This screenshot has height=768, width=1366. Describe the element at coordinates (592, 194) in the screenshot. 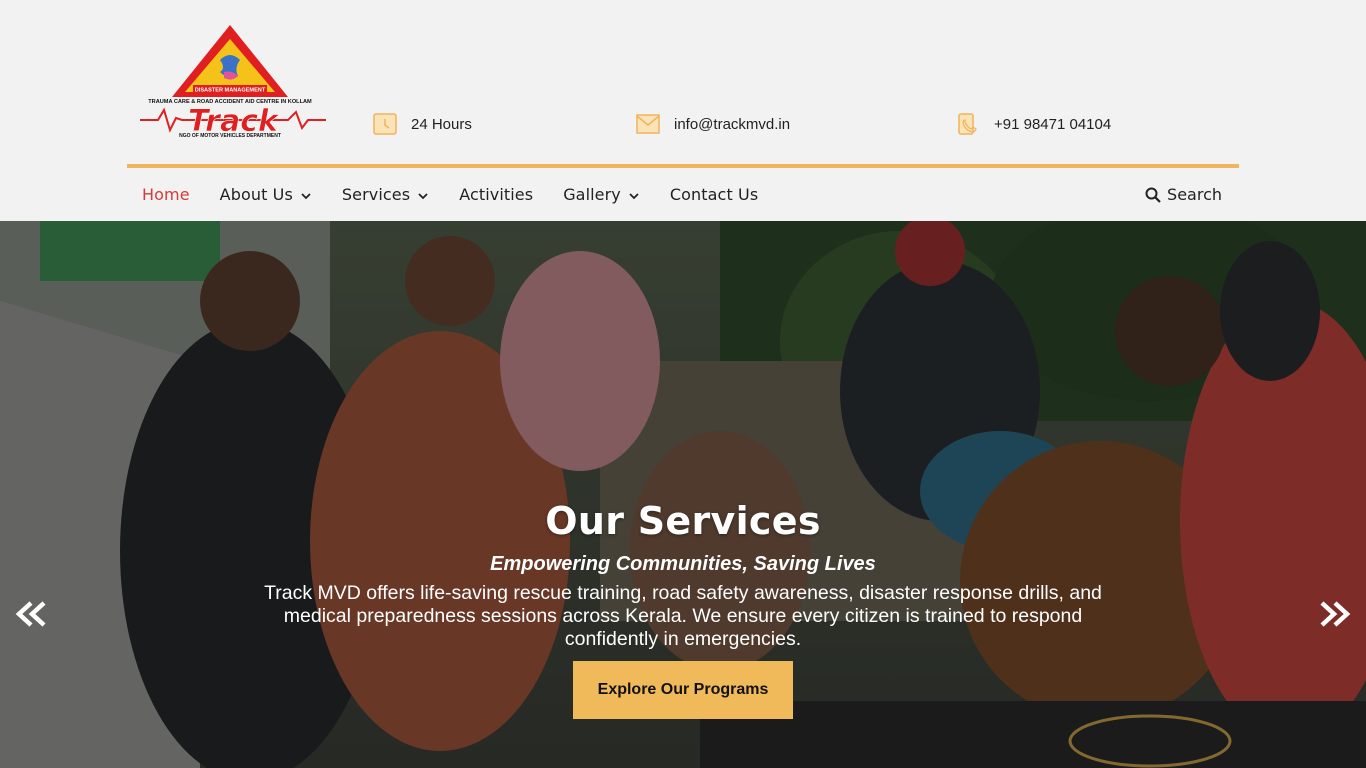

I see `nav-item-label: Gallery` at that location.